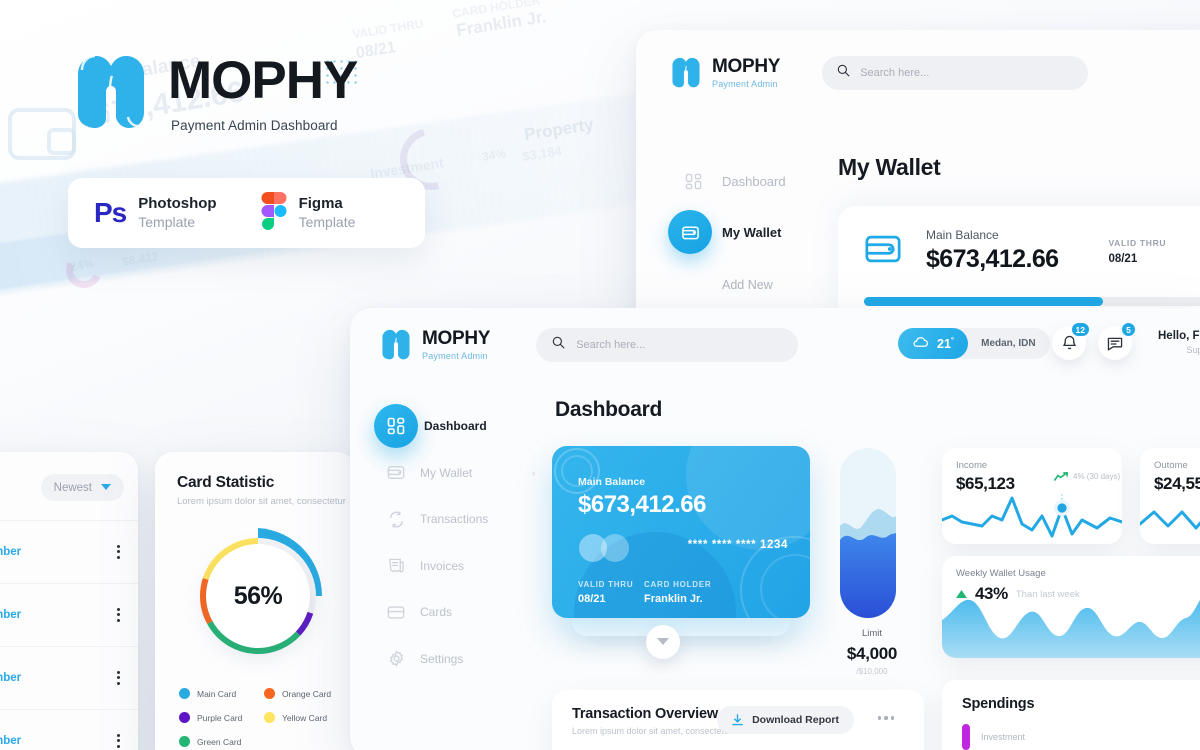 This screenshot has height=750, width=1200. Describe the element at coordinates (455, 426) in the screenshot. I see `sidebar-label-dashboard: Dashboard` at that location.